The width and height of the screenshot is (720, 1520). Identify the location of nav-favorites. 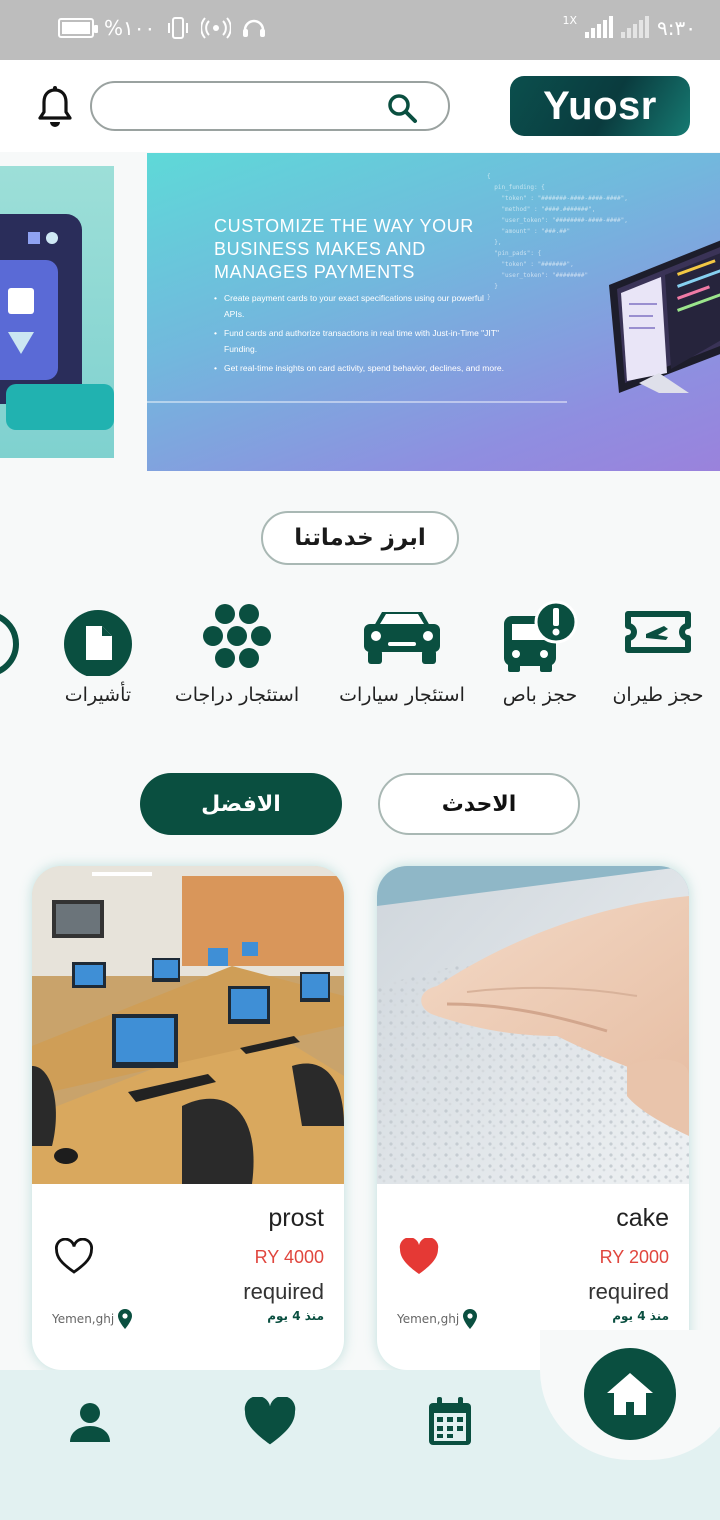
(270, 1422).